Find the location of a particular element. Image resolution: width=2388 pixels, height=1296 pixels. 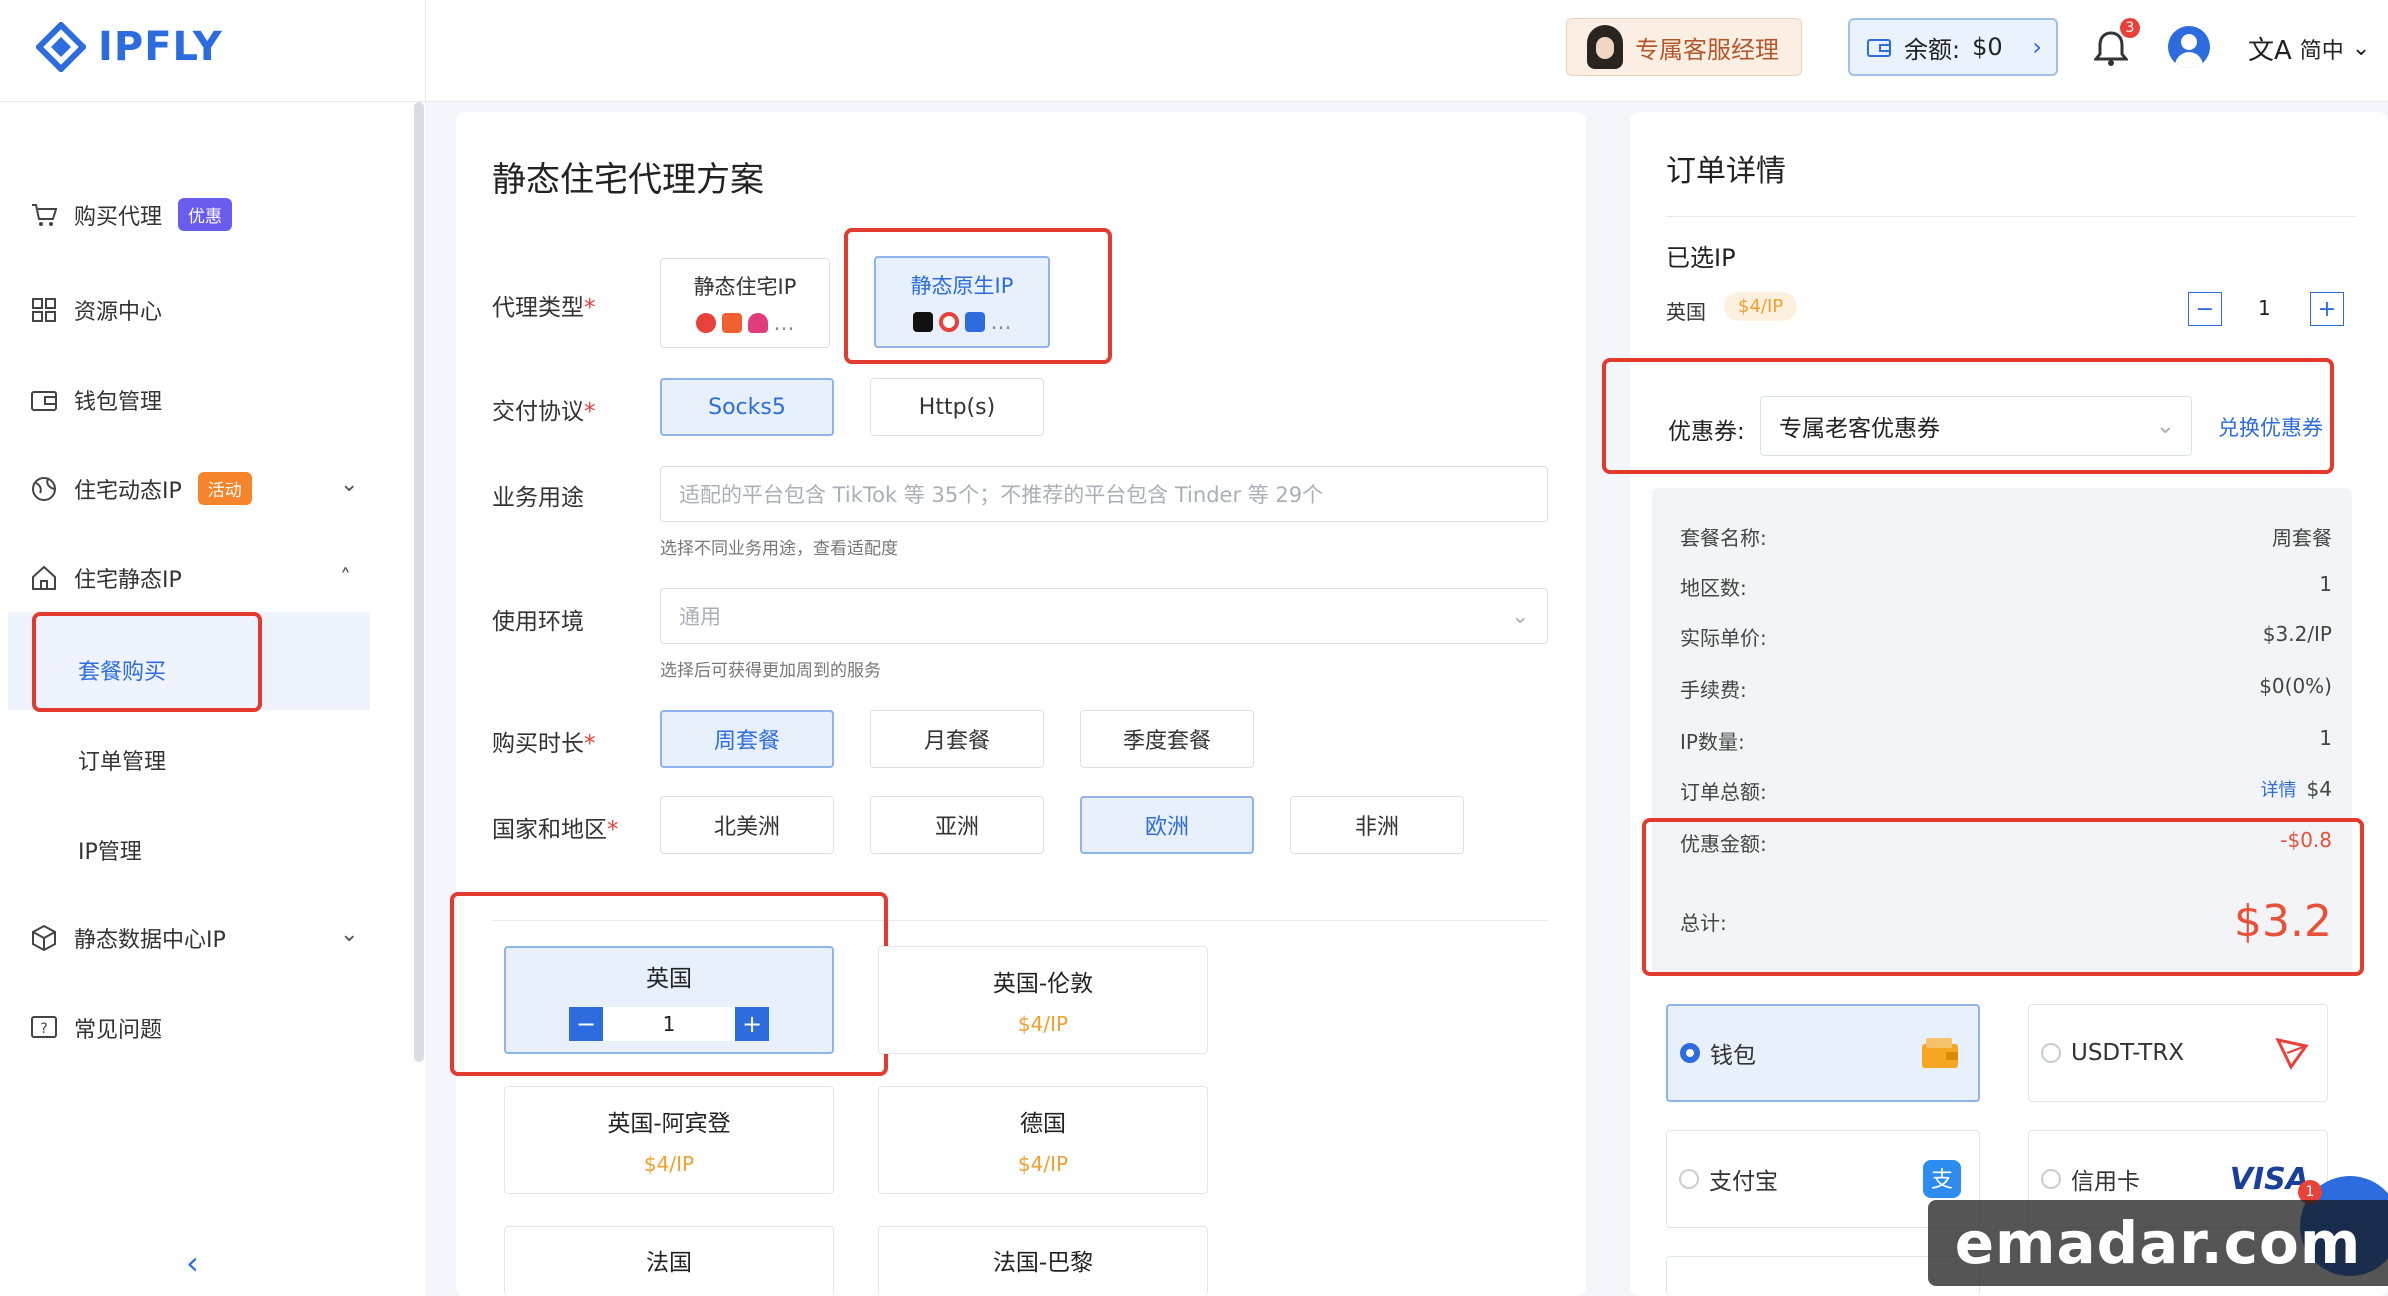

manager-label: 专属客服经理 is located at coordinates (1707, 49).